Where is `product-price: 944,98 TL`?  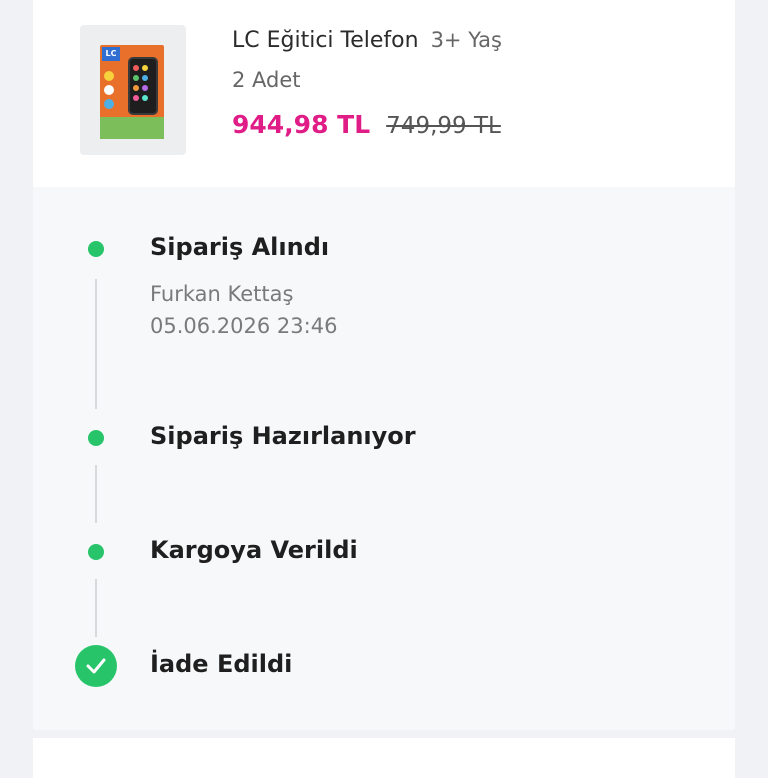
product-price: 944,98 TL is located at coordinates (301, 124).